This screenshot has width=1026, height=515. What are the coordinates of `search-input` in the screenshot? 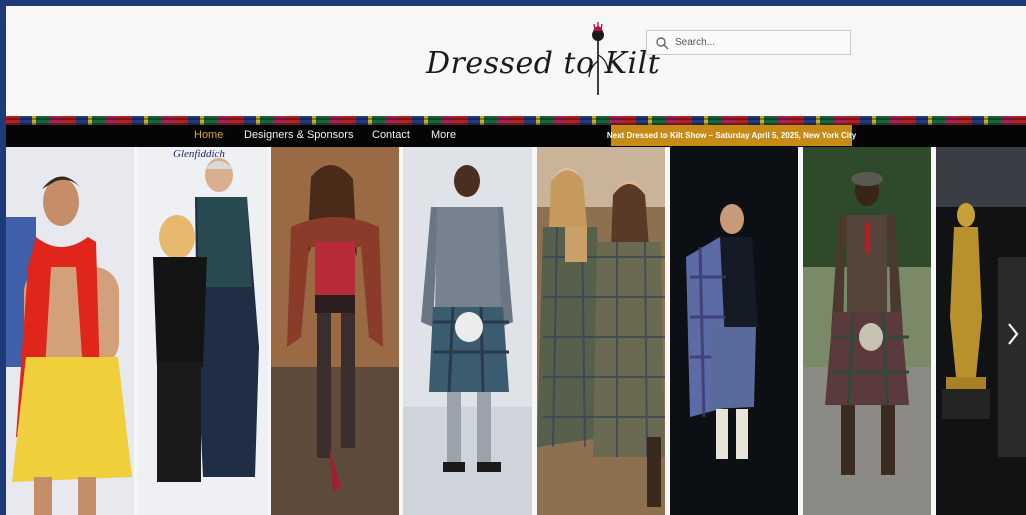 It's located at (760, 42).